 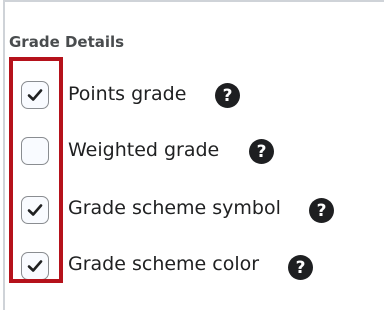 I want to click on panel-top-border, so click(x=193, y=1).